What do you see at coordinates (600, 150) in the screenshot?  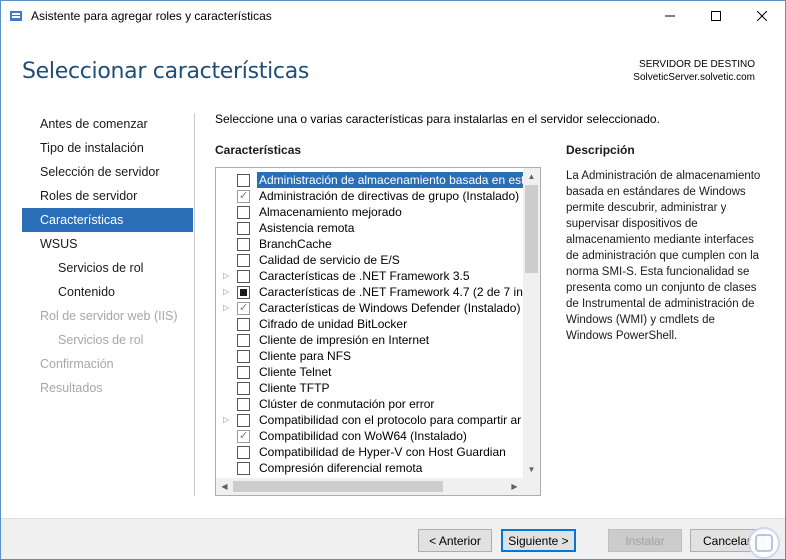 I see `description-header: Descripción` at bounding box center [600, 150].